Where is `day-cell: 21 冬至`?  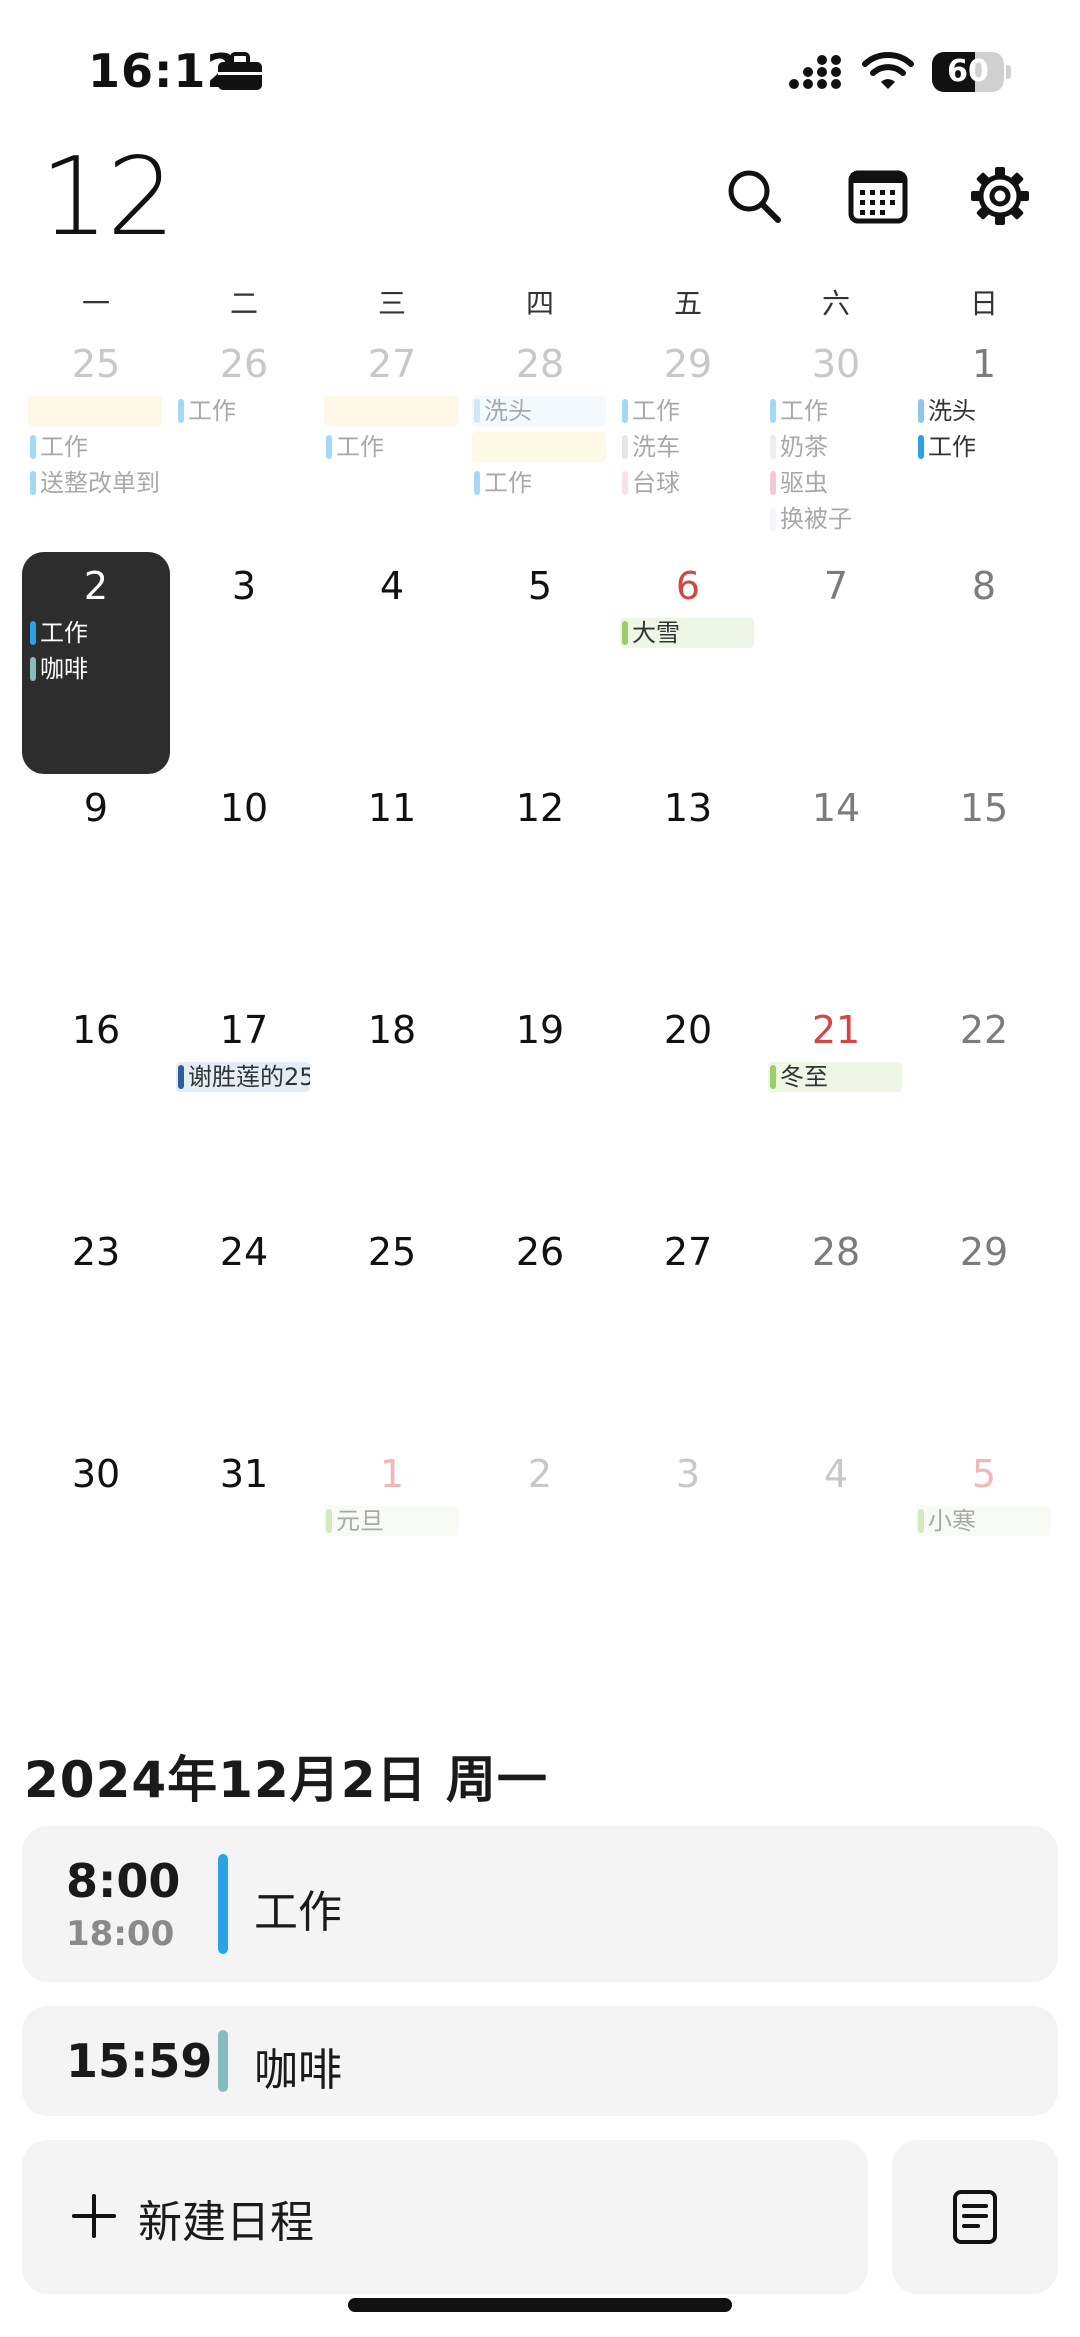
day-cell: 21 冬至 is located at coordinates (836, 1107).